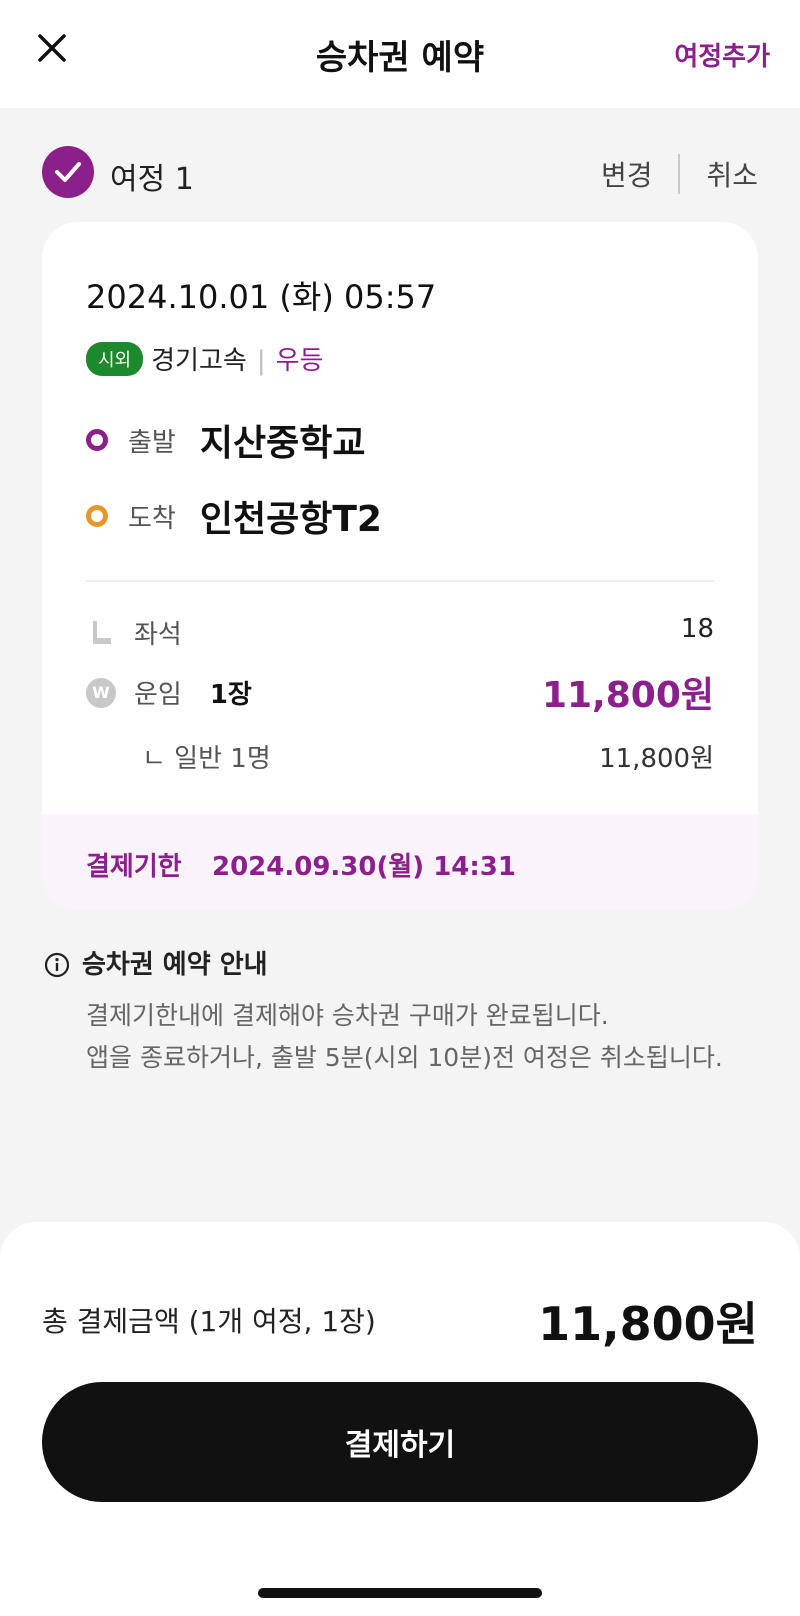 This screenshot has height=1616, width=800. I want to click on change-button: 변경, so click(627, 174).